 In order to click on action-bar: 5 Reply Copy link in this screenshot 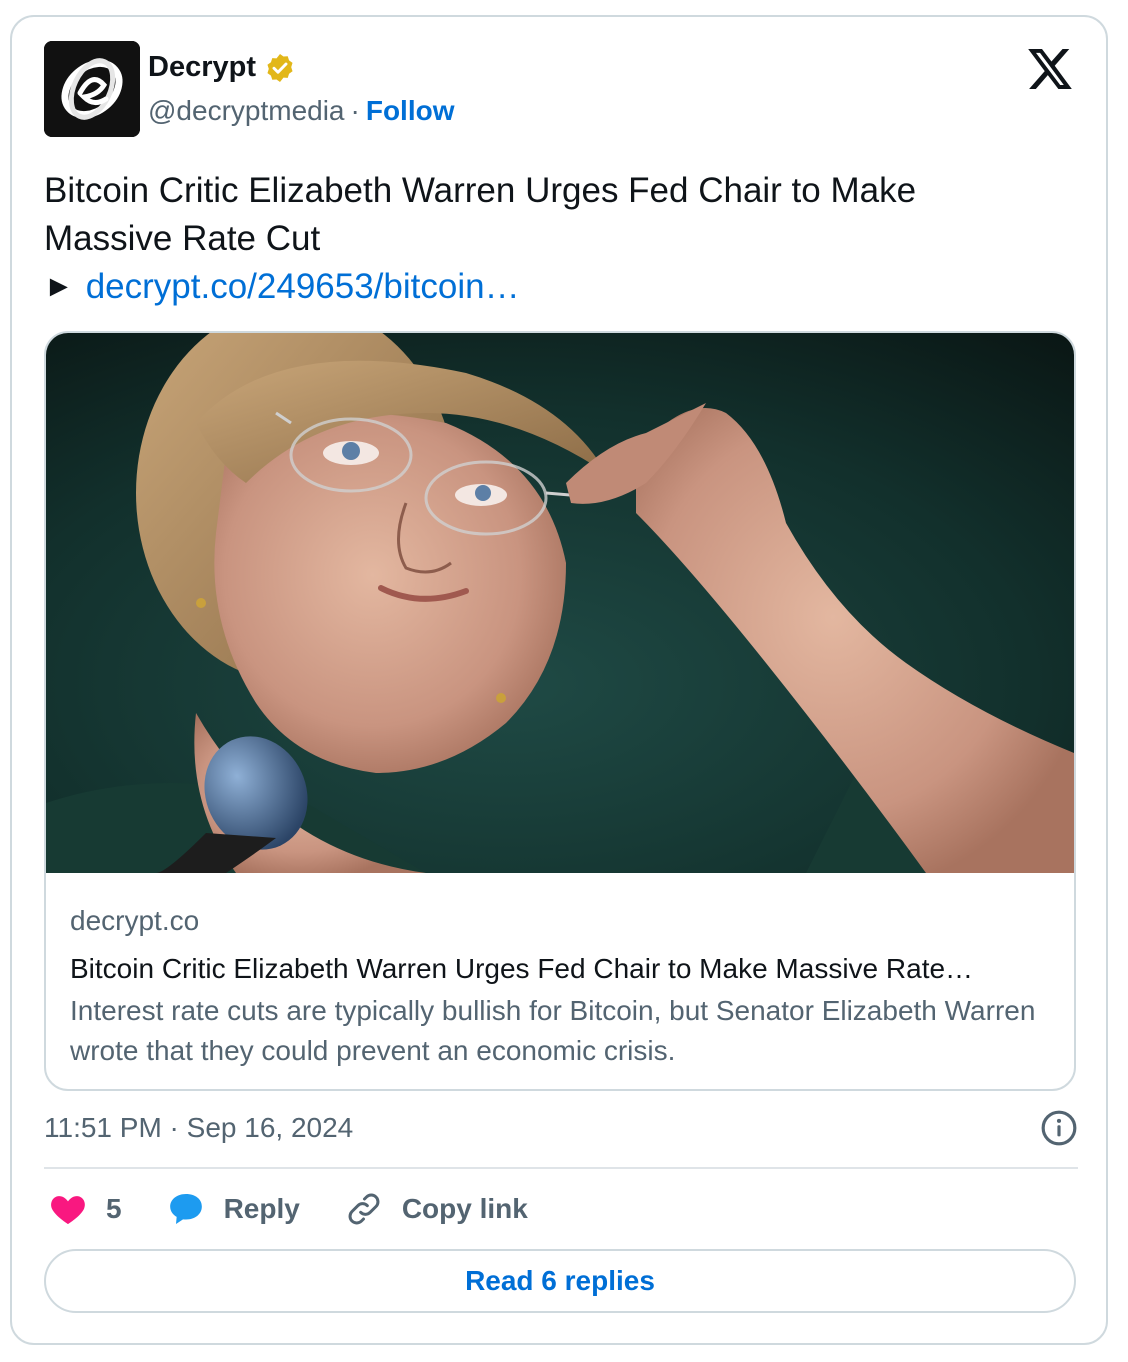, I will do `click(288, 1209)`.